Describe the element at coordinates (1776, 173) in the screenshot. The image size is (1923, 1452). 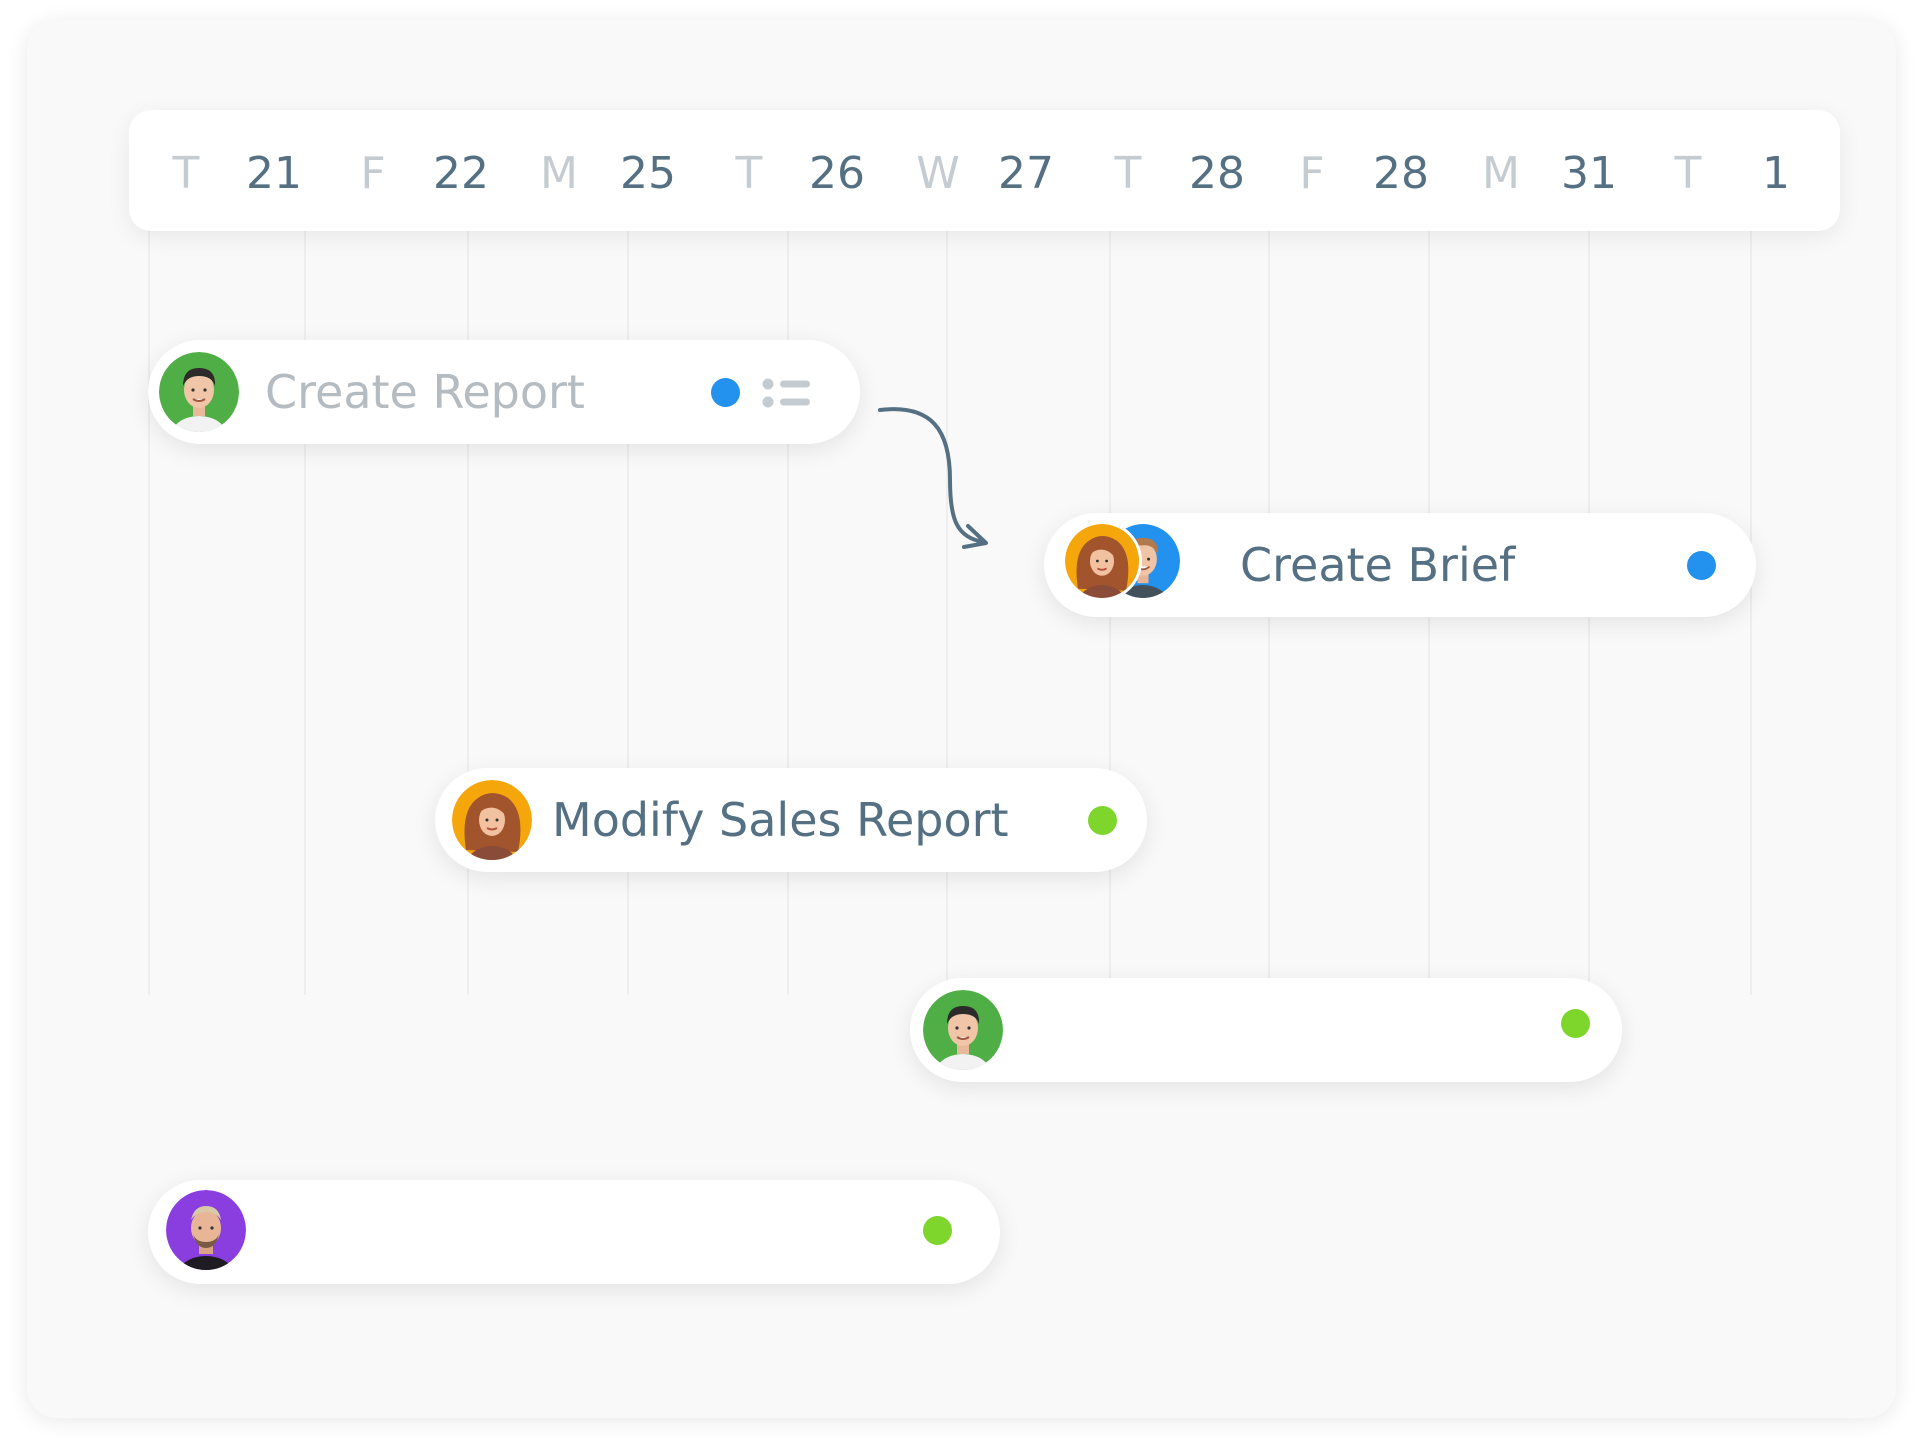
I see `day-number: 1` at that location.